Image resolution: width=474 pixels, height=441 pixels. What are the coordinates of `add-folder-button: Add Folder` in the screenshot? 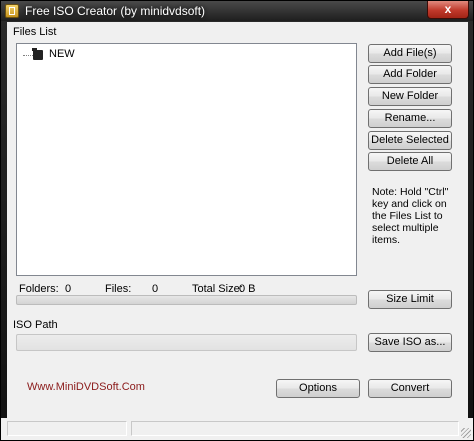 It's located at (410, 74).